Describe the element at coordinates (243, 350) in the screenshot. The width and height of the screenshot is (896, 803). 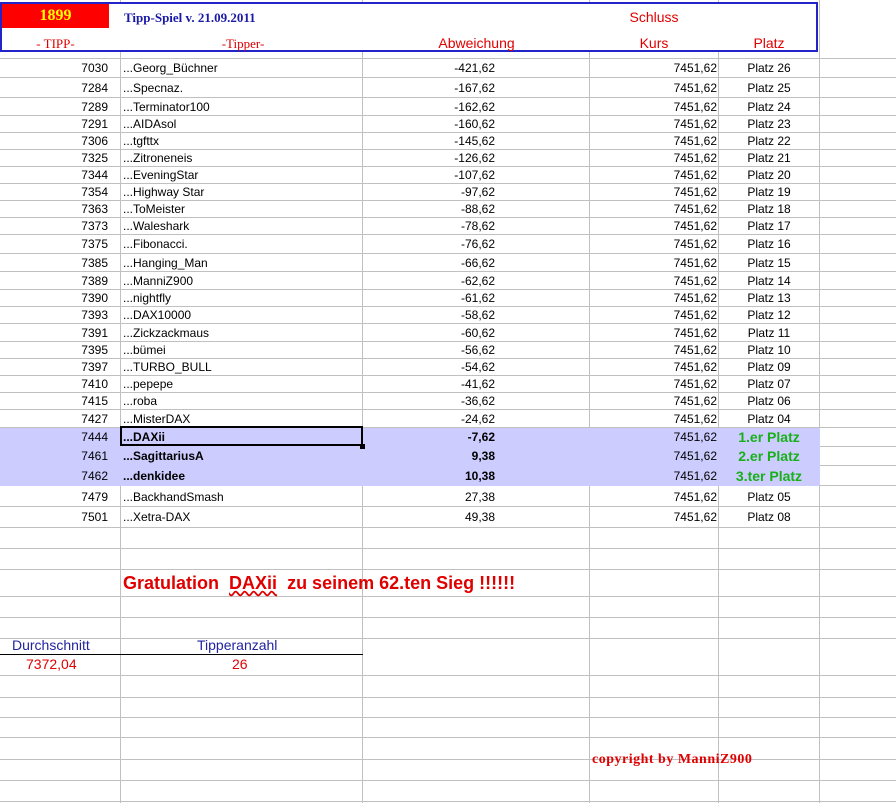
I see `tipper-cell: ...bümei` at that location.